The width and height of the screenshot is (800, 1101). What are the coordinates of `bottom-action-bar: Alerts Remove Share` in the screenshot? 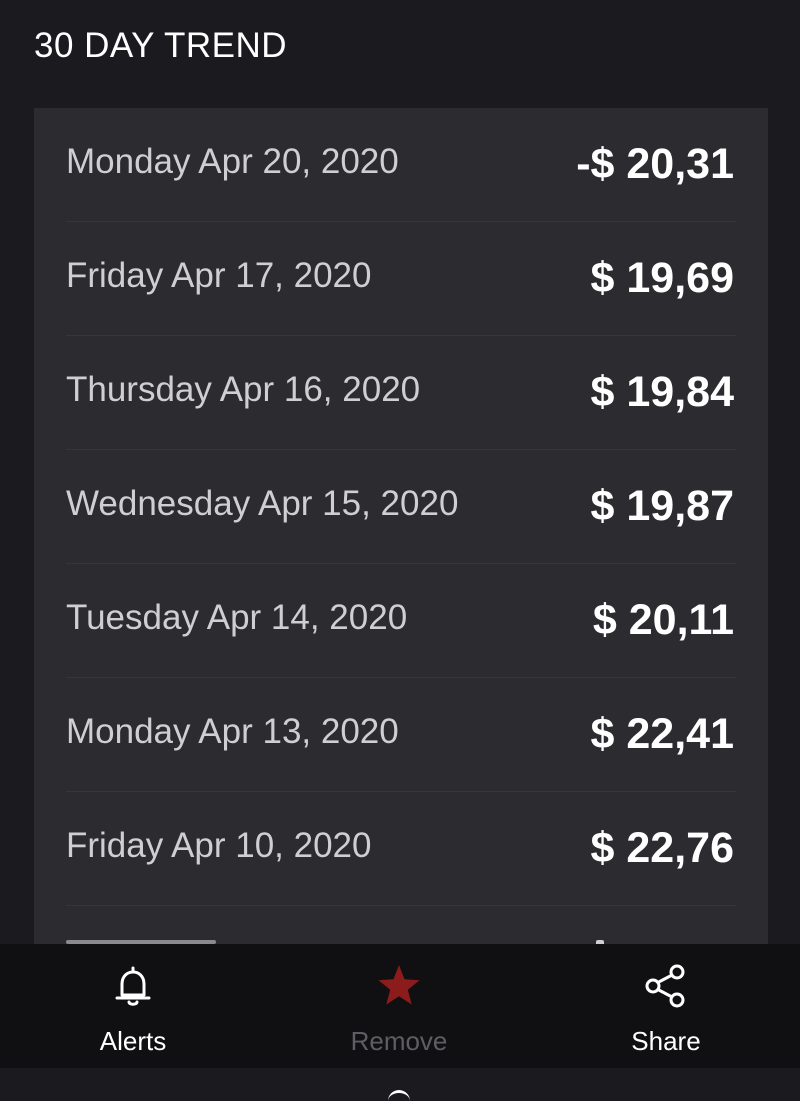 It's located at (400, 1006).